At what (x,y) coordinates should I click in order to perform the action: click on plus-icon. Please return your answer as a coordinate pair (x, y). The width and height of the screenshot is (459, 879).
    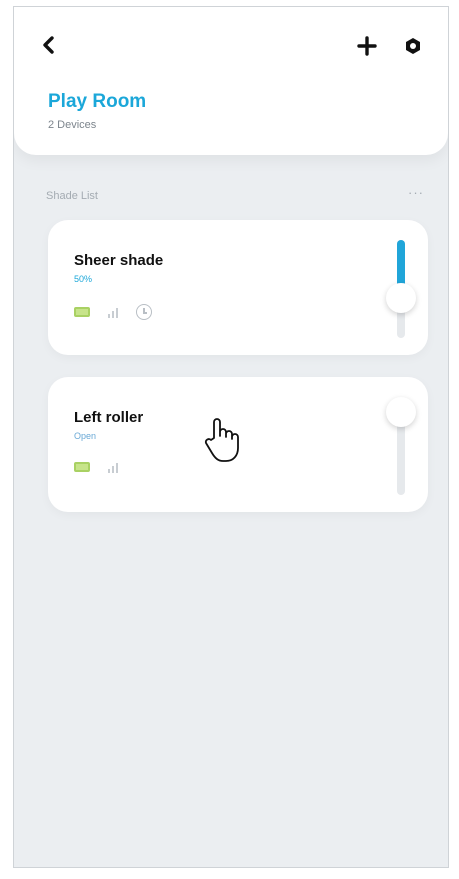
    Looking at the image, I should click on (367, 46).